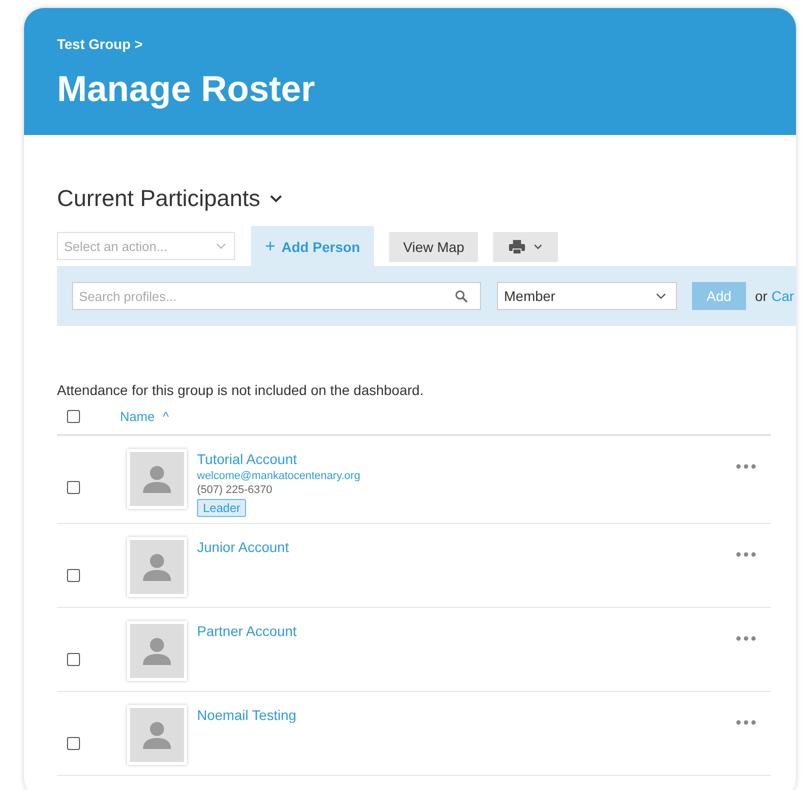 The width and height of the screenshot is (804, 790). I want to click on print-button, so click(525, 247).